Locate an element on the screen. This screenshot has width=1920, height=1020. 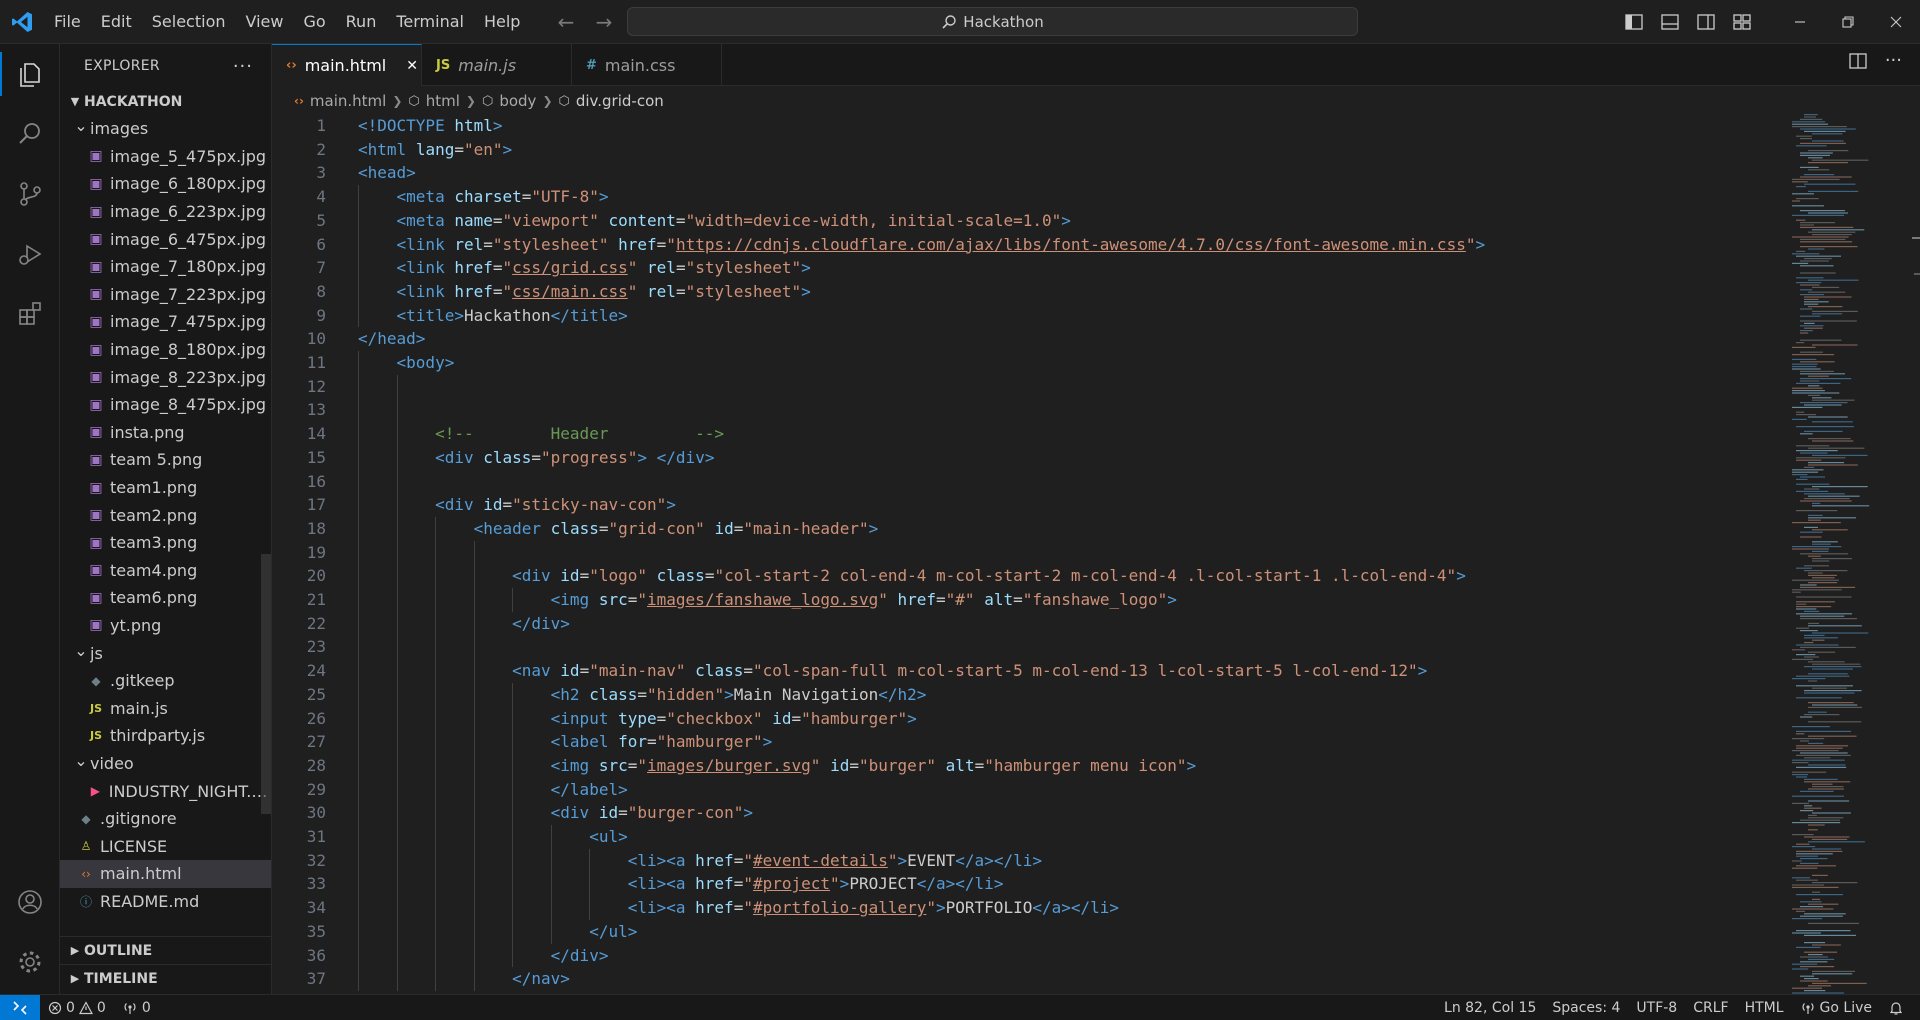
language-mode: HTML is located at coordinates (1764, 1008).